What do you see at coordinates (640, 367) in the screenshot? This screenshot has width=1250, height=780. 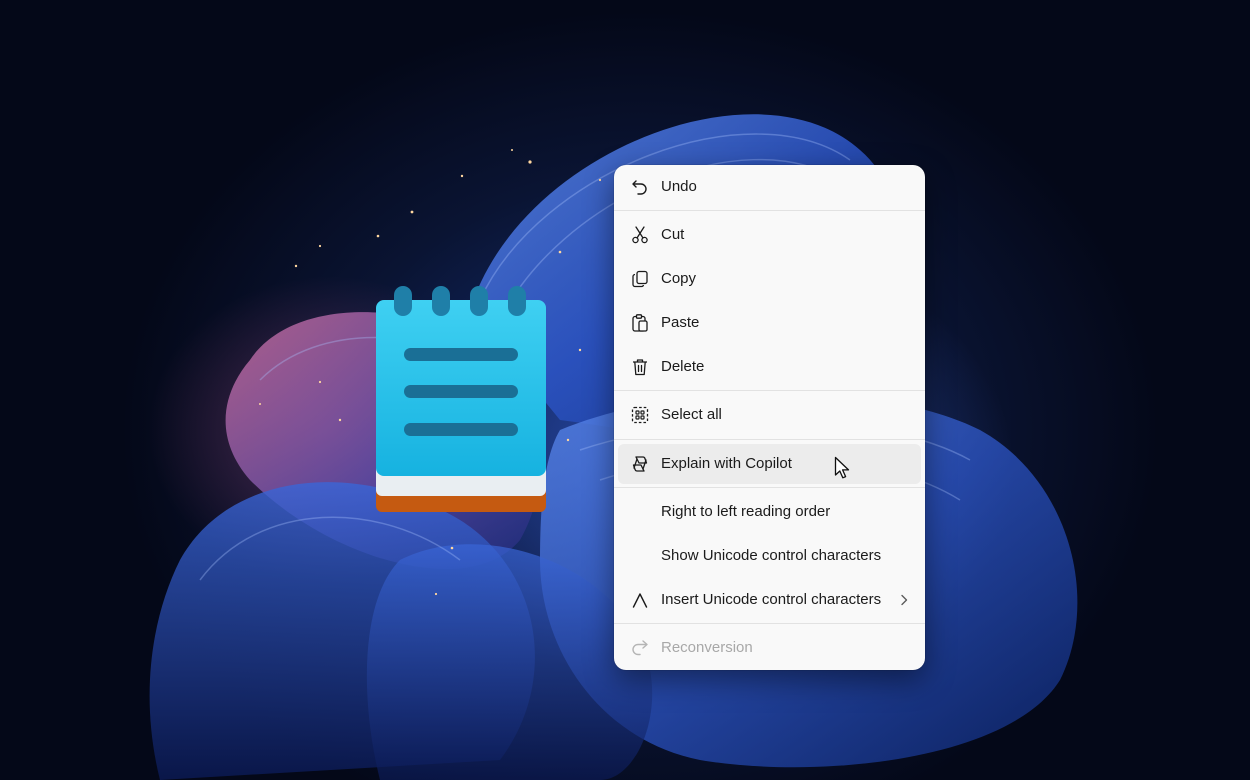 I see `trash-icon` at bounding box center [640, 367].